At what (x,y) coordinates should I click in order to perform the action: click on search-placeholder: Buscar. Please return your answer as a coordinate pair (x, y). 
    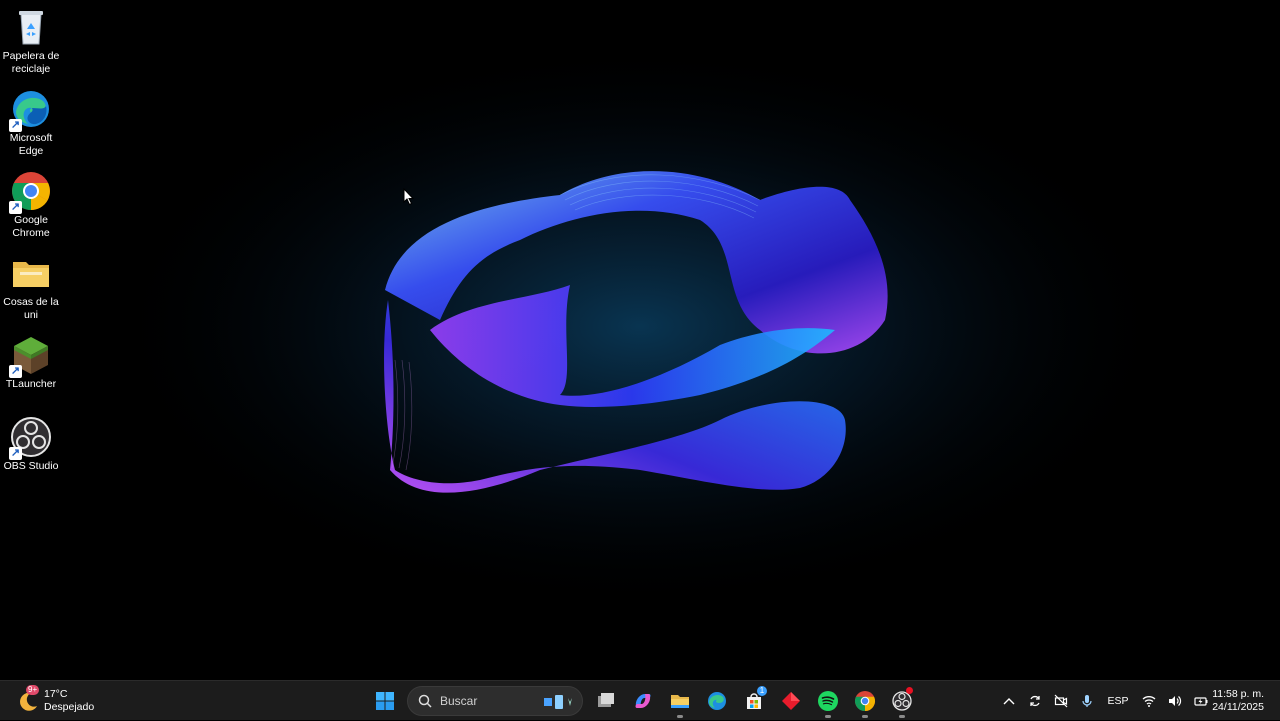
    Looking at the image, I should click on (459, 701).